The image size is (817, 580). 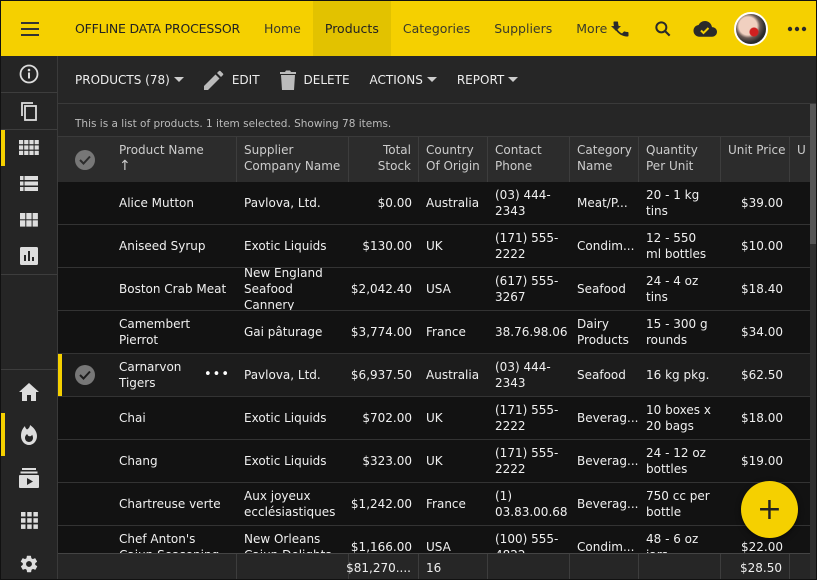 What do you see at coordinates (595, 166) in the screenshot?
I see `header-text: Name` at bounding box center [595, 166].